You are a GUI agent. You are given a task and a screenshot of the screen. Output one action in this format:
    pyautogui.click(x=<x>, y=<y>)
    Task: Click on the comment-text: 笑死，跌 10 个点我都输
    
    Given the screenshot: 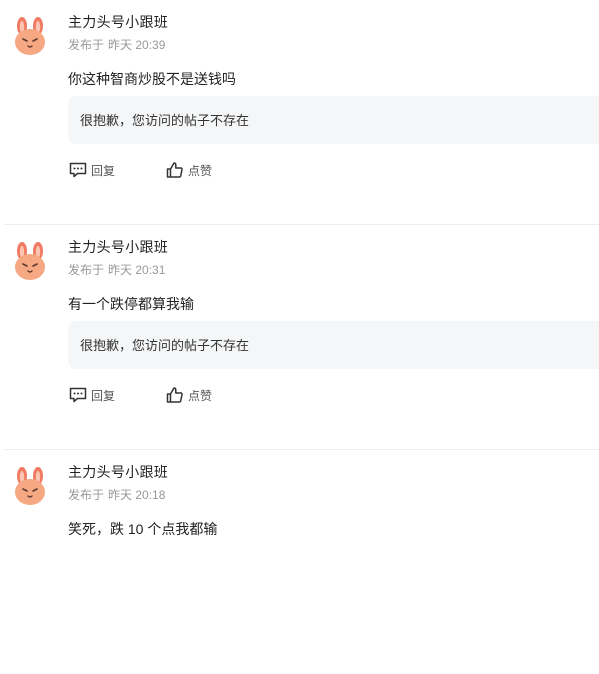 What is the action you would take?
    pyautogui.click(x=143, y=529)
    